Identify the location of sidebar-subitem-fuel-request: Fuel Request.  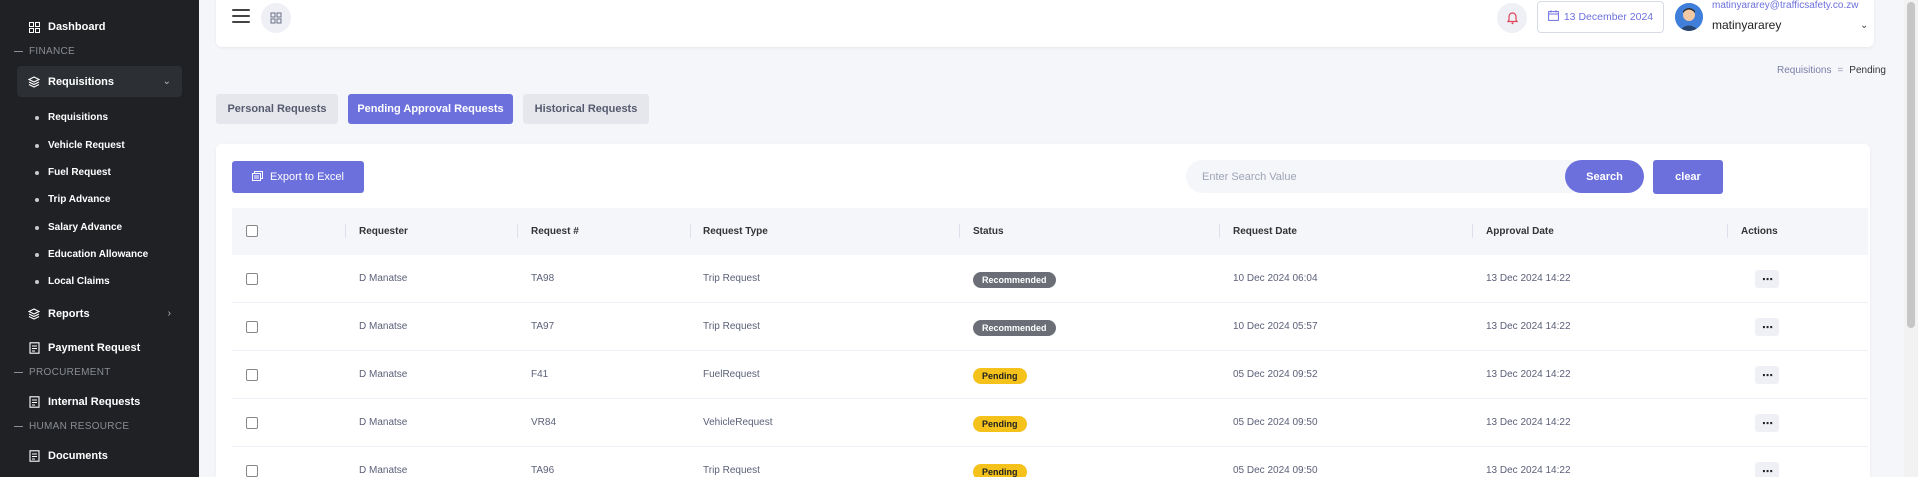
(73, 172).